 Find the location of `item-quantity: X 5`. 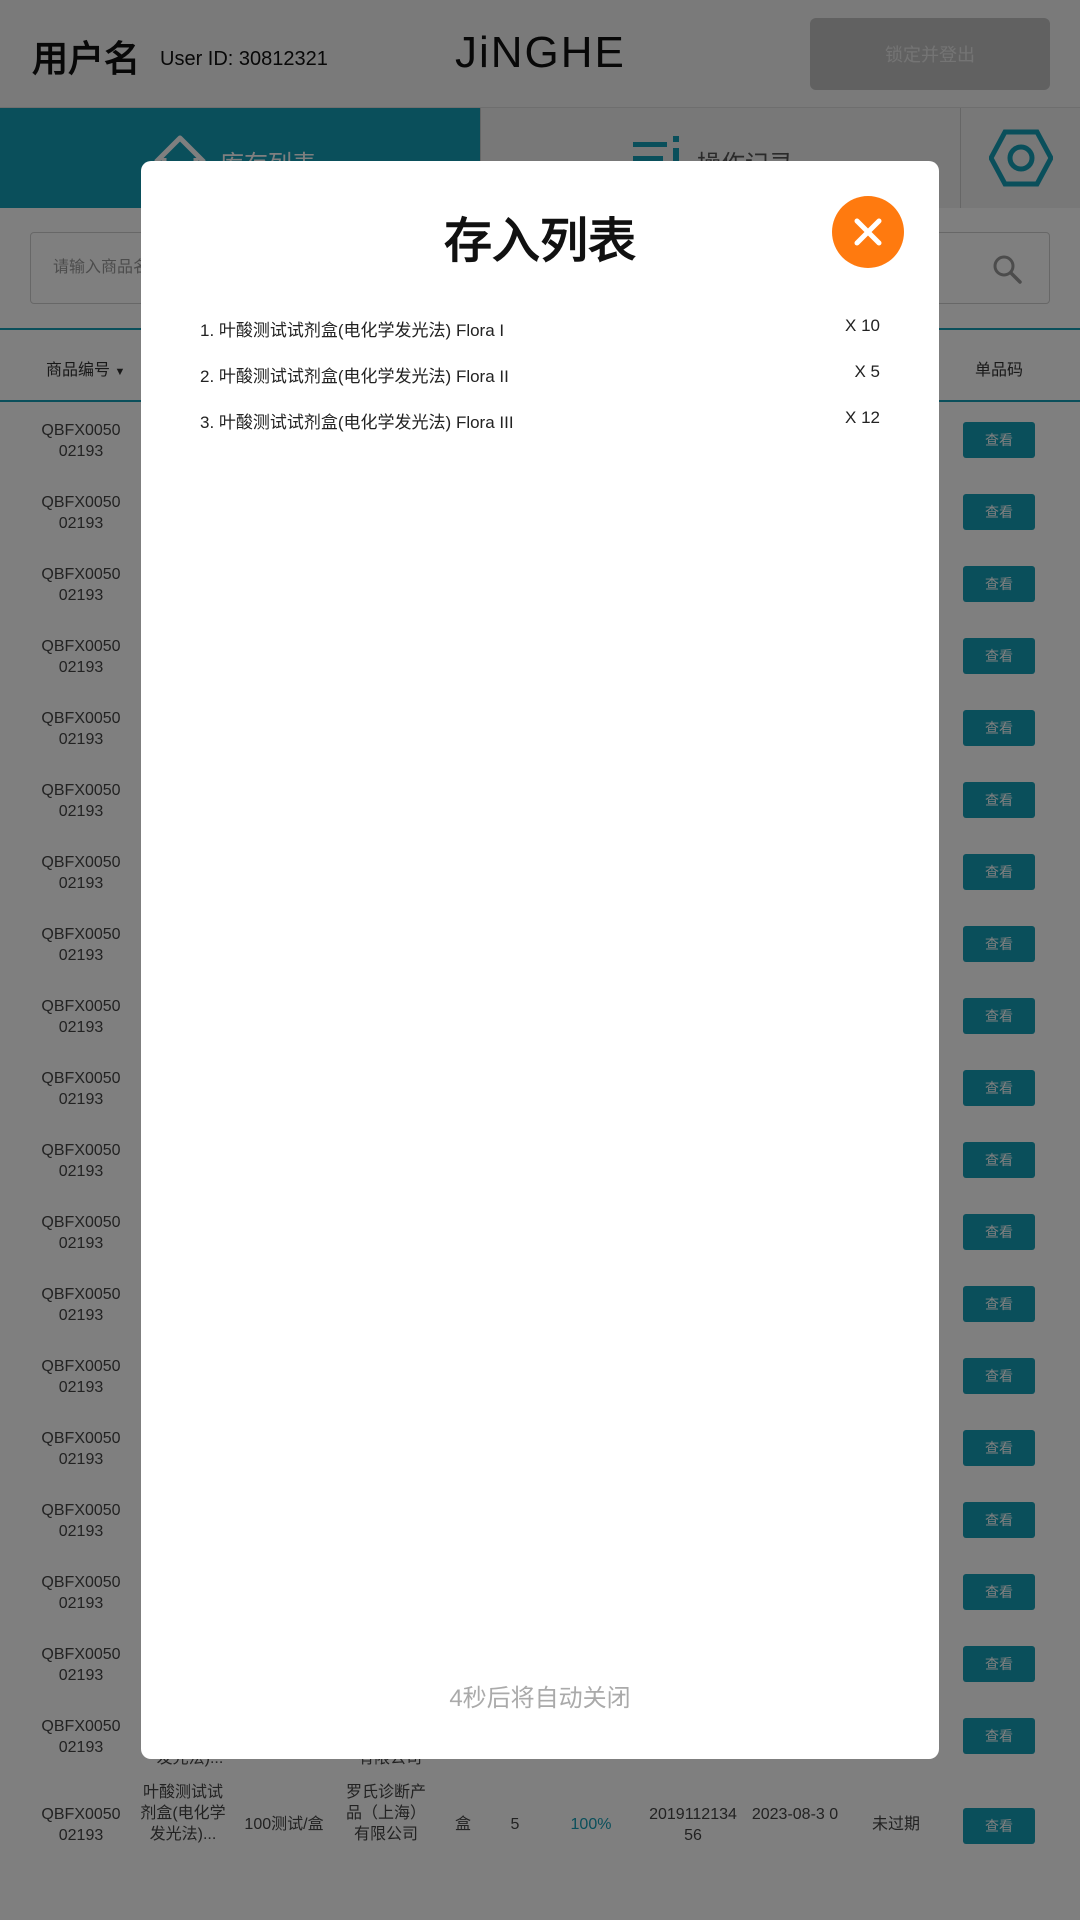

item-quantity: X 5 is located at coordinates (867, 371).